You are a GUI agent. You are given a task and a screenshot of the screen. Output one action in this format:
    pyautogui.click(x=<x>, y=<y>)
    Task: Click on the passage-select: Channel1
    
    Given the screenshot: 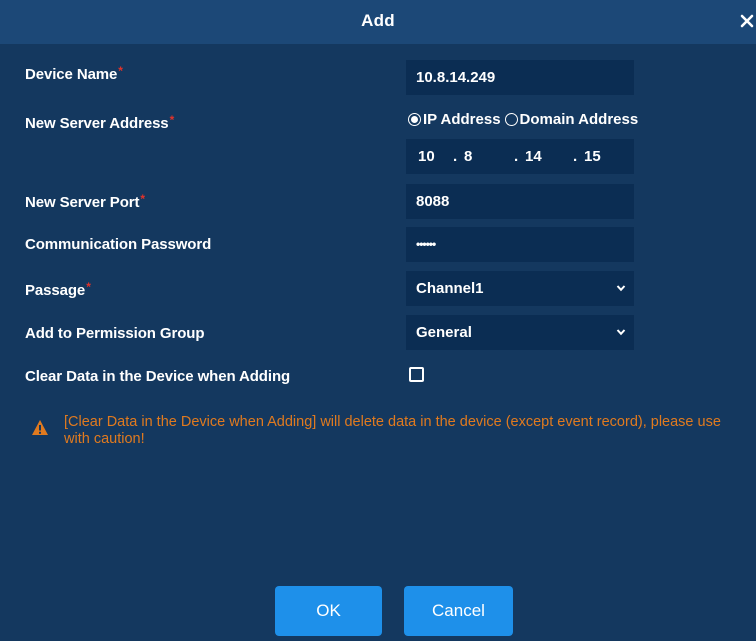 What is the action you would take?
    pyautogui.click(x=520, y=288)
    